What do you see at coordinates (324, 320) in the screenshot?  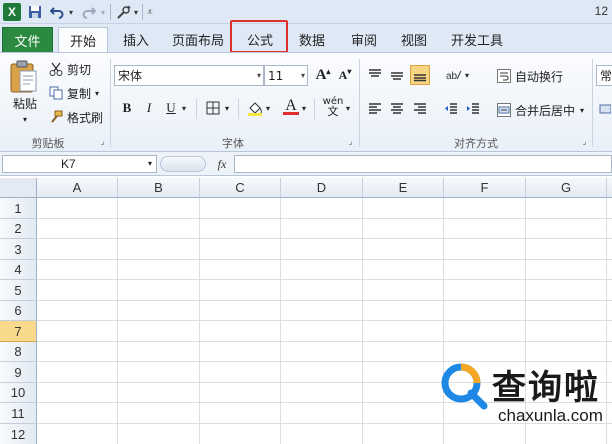 I see `grid-line` at bounding box center [324, 320].